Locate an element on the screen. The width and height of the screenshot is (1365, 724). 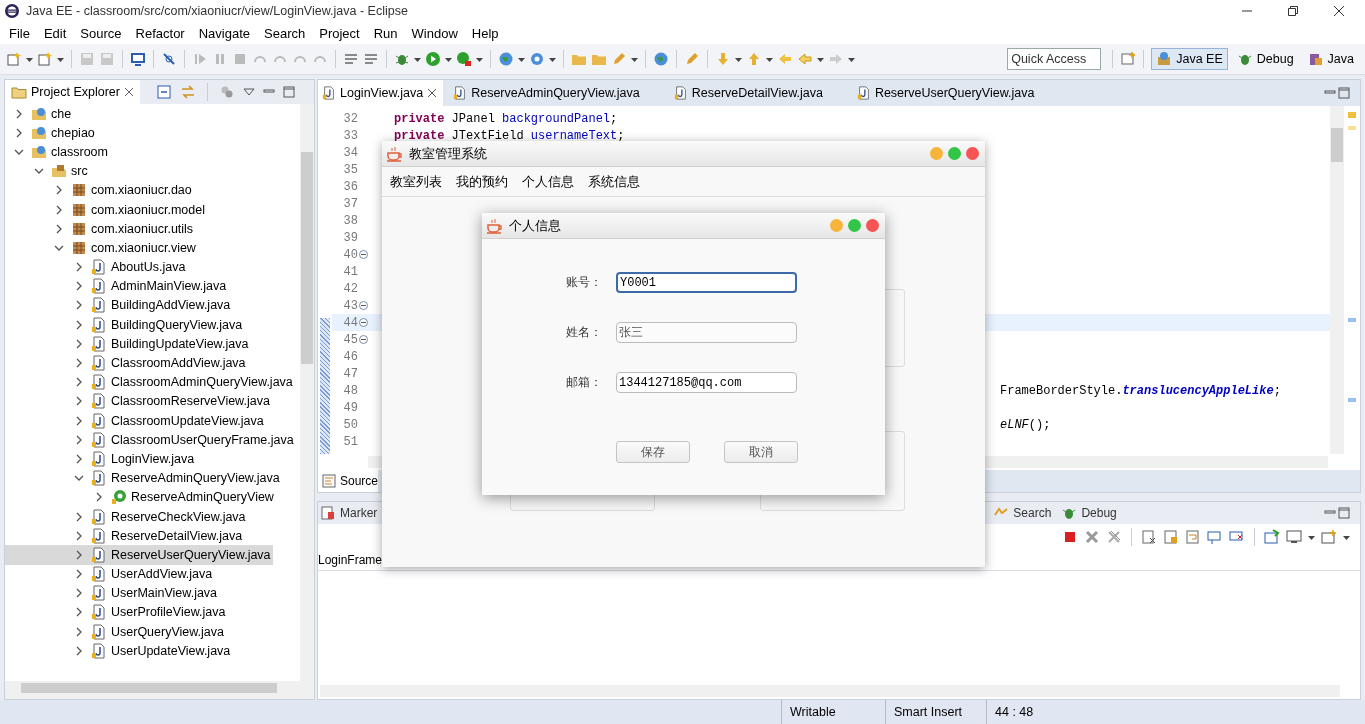
tree-item: AdminMainView.java is located at coordinates (117, 286).